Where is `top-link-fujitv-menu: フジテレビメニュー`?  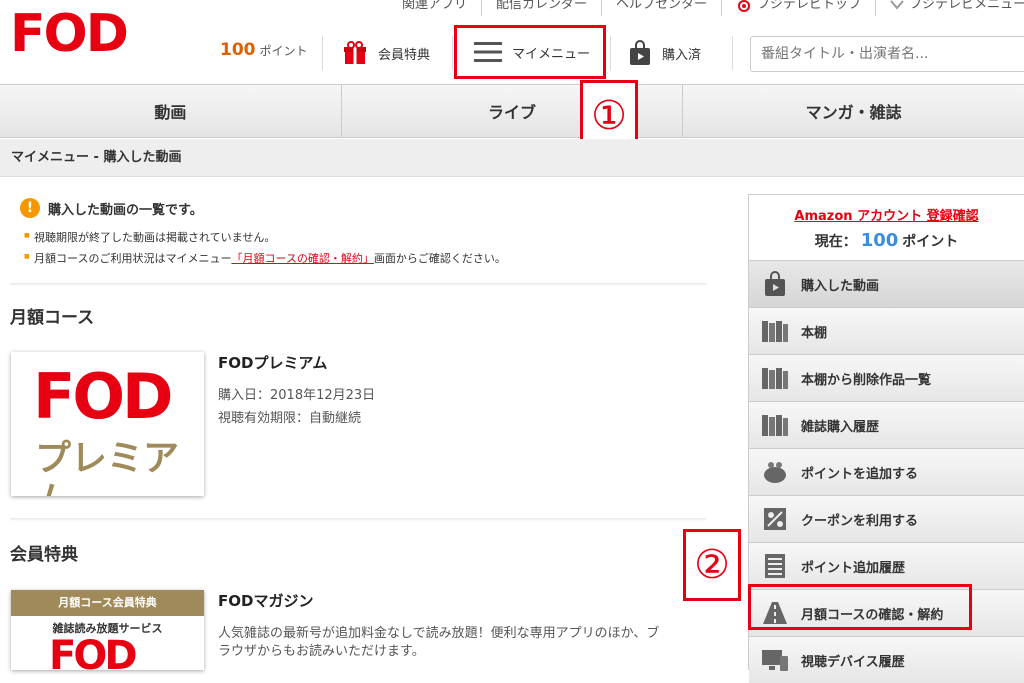
top-link-fujitv-menu: フジテレビメニュー is located at coordinates (949, 8).